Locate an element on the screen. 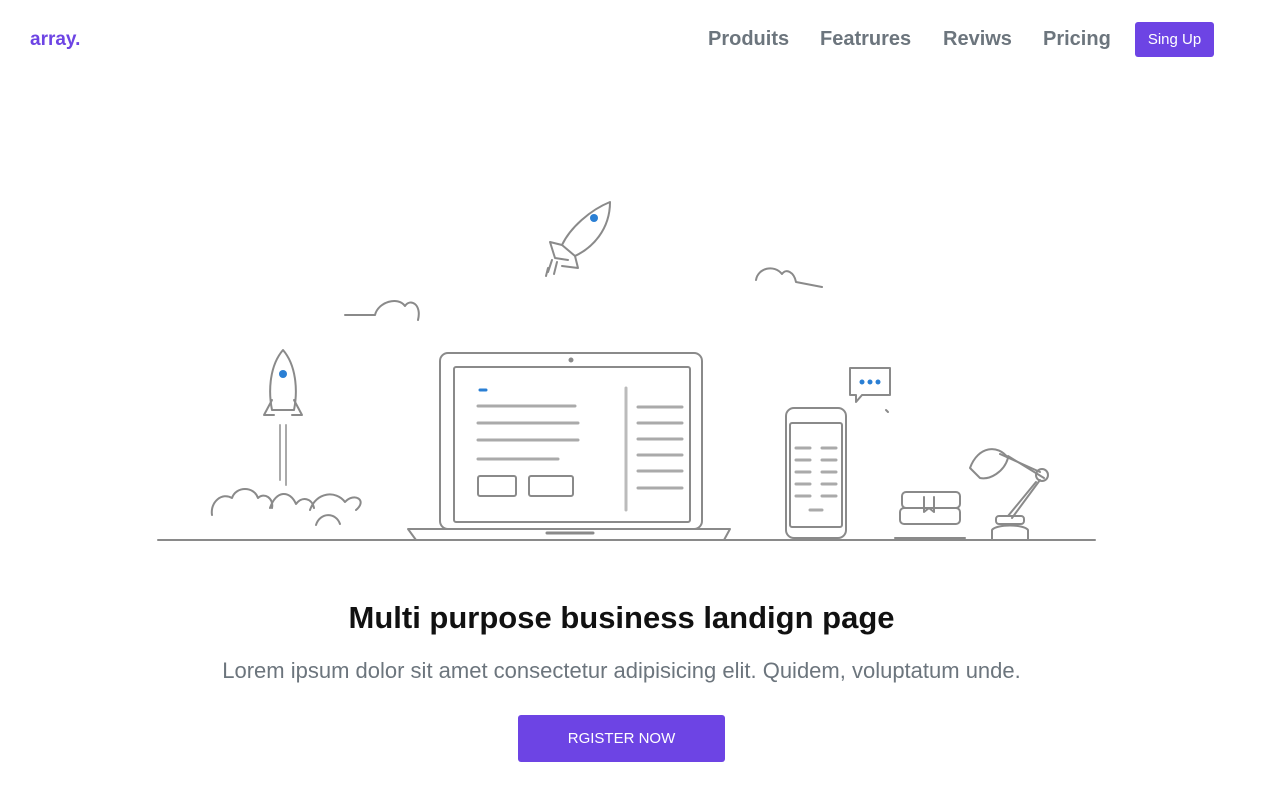 The image size is (1267, 807). hero-title: Multi purpose business landign page is located at coordinates (621, 617).